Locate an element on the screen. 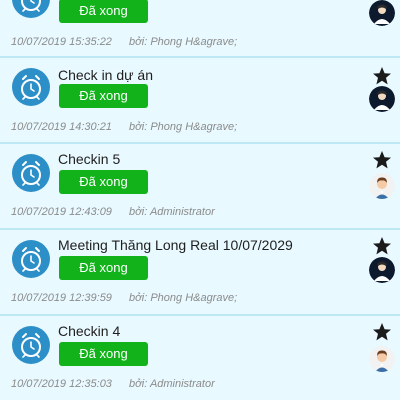  task-timestamp: 10/07/2019 15:35:22 is located at coordinates (61, 42).